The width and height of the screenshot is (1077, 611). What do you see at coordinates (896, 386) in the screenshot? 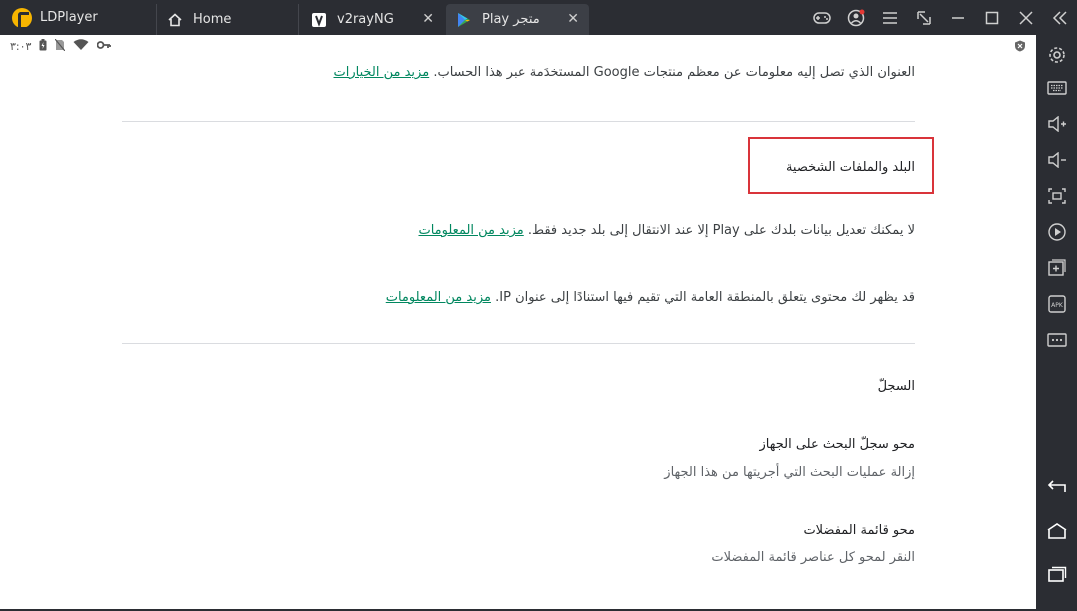
I see `history-heading: السجلّ` at bounding box center [896, 386].